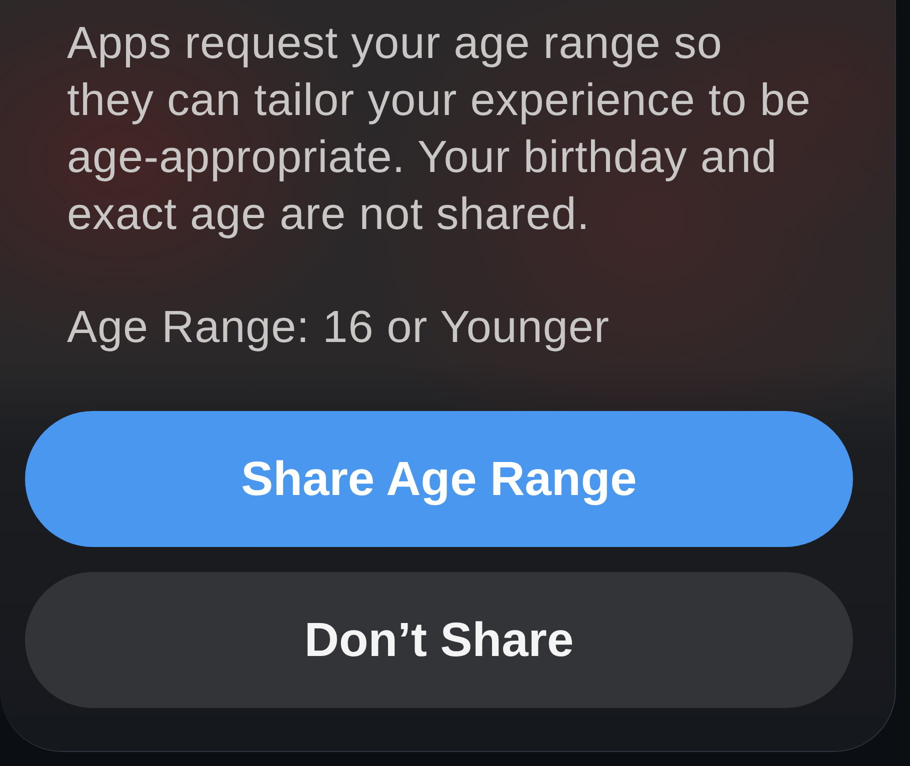 The image size is (910, 766). What do you see at coordinates (338, 327) in the screenshot?
I see `age-range-text: Age Range: 16 or Younger` at bounding box center [338, 327].